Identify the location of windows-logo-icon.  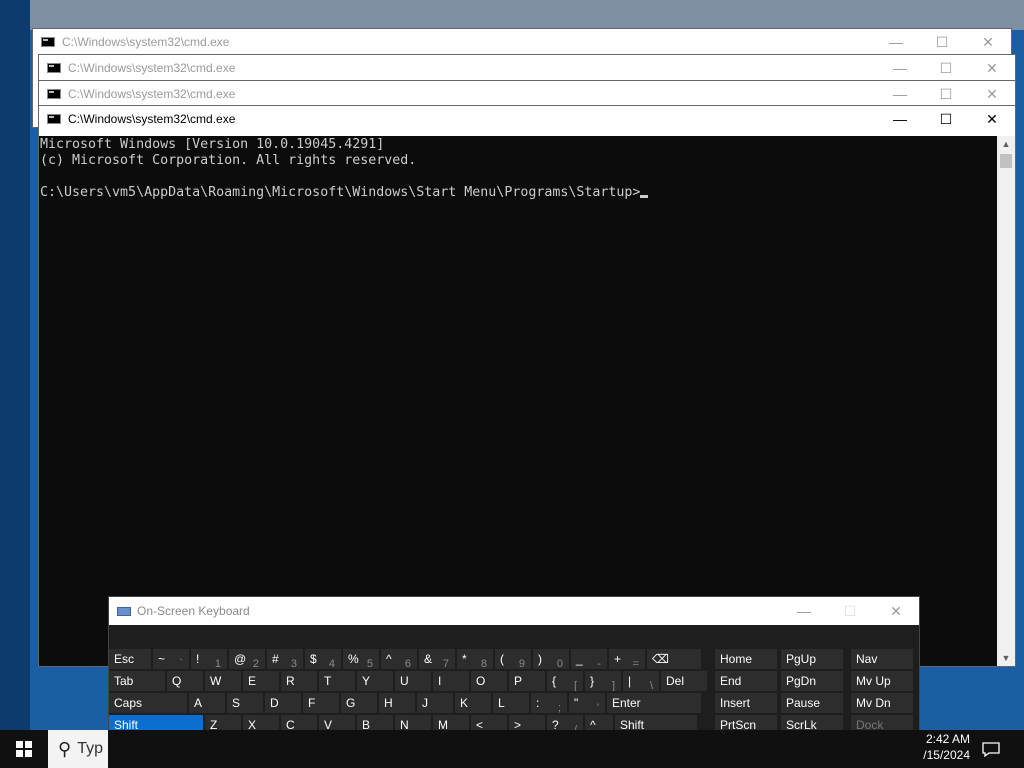
(24, 749).